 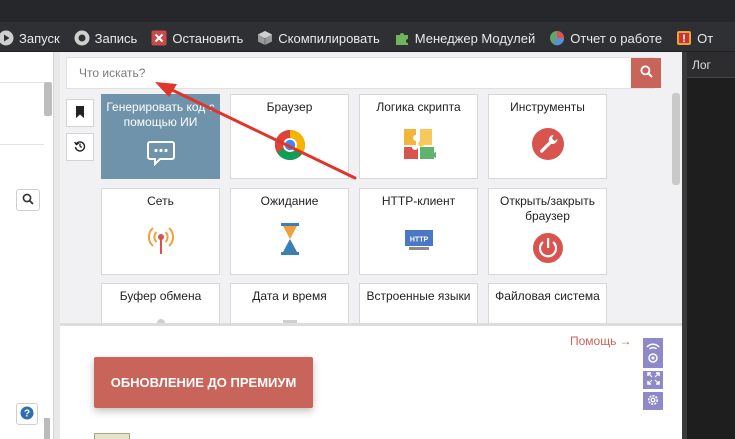 I want to click on settings-button, so click(x=653, y=401).